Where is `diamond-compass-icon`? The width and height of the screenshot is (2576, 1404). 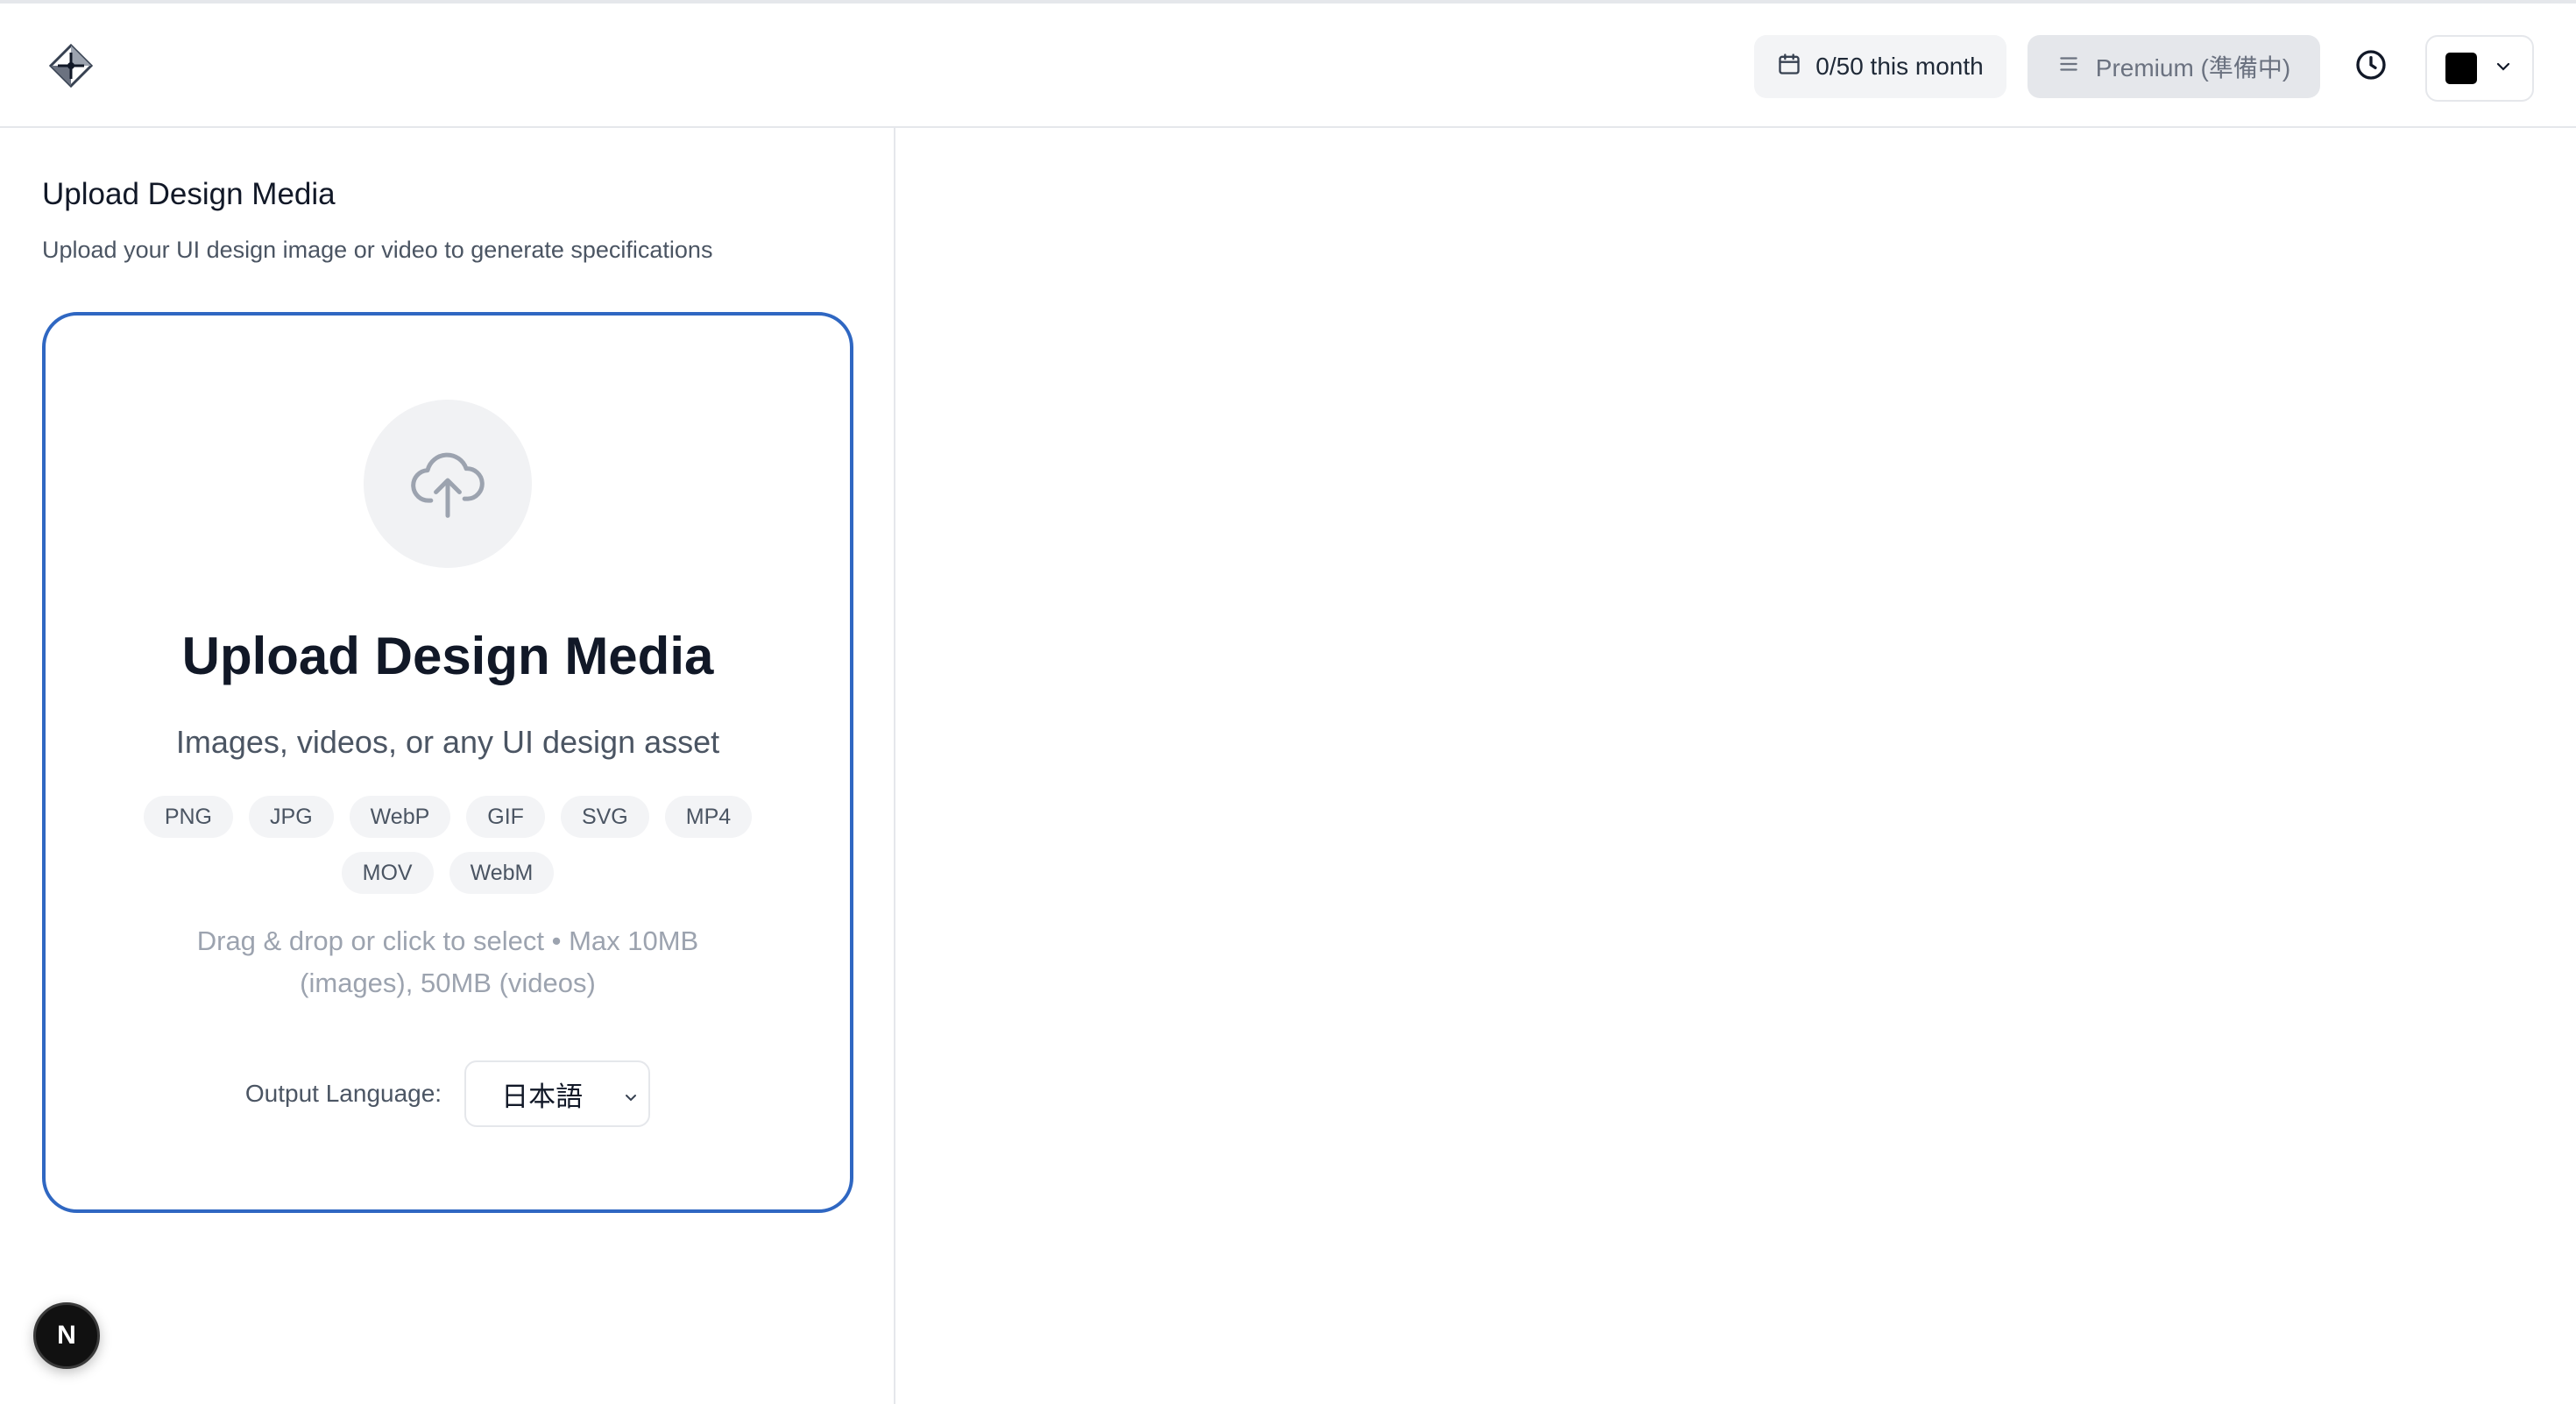 diamond-compass-icon is located at coordinates (71, 66).